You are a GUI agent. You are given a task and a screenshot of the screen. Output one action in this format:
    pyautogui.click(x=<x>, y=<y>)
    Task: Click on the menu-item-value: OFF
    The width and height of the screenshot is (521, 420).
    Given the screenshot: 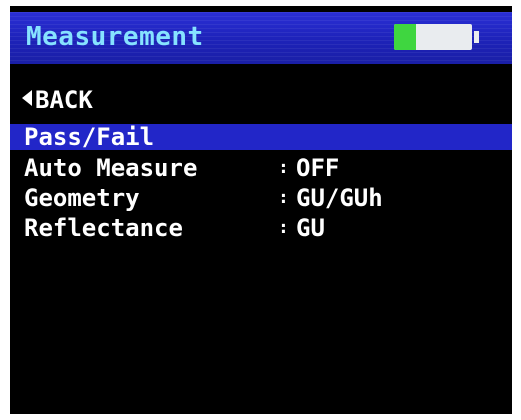 What is the action you would take?
    pyautogui.click(x=318, y=168)
    